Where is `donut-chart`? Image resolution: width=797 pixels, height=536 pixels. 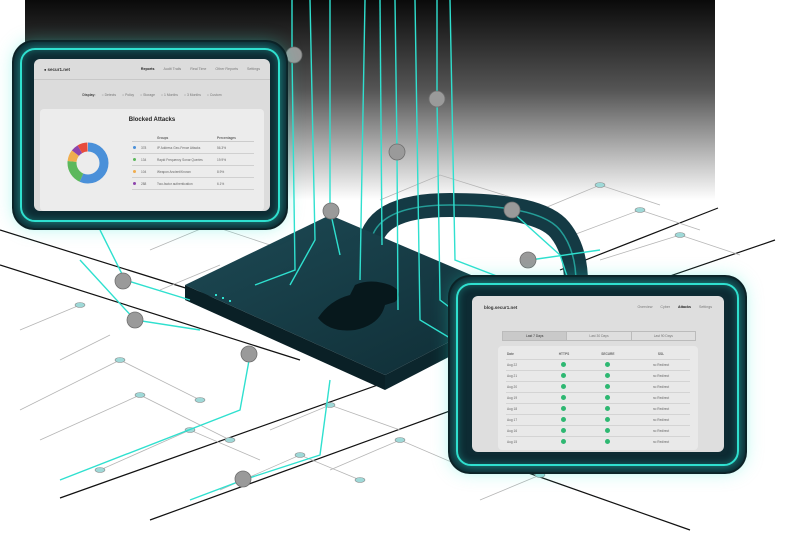
donut-chart is located at coordinates (88, 163).